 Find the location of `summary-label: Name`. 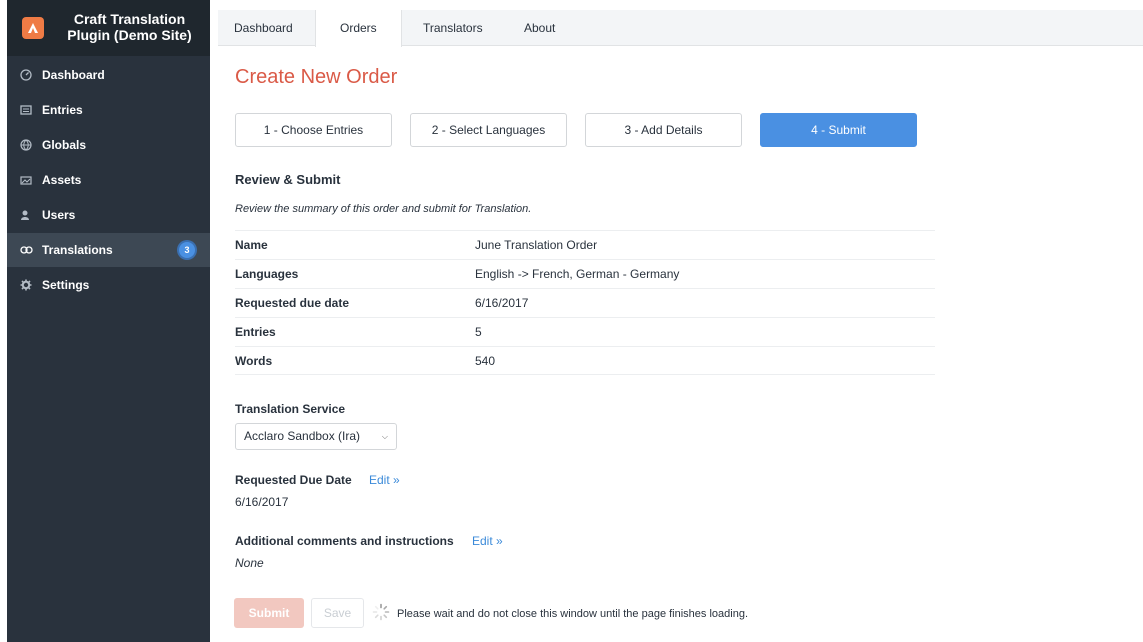

summary-label: Name is located at coordinates (251, 245).